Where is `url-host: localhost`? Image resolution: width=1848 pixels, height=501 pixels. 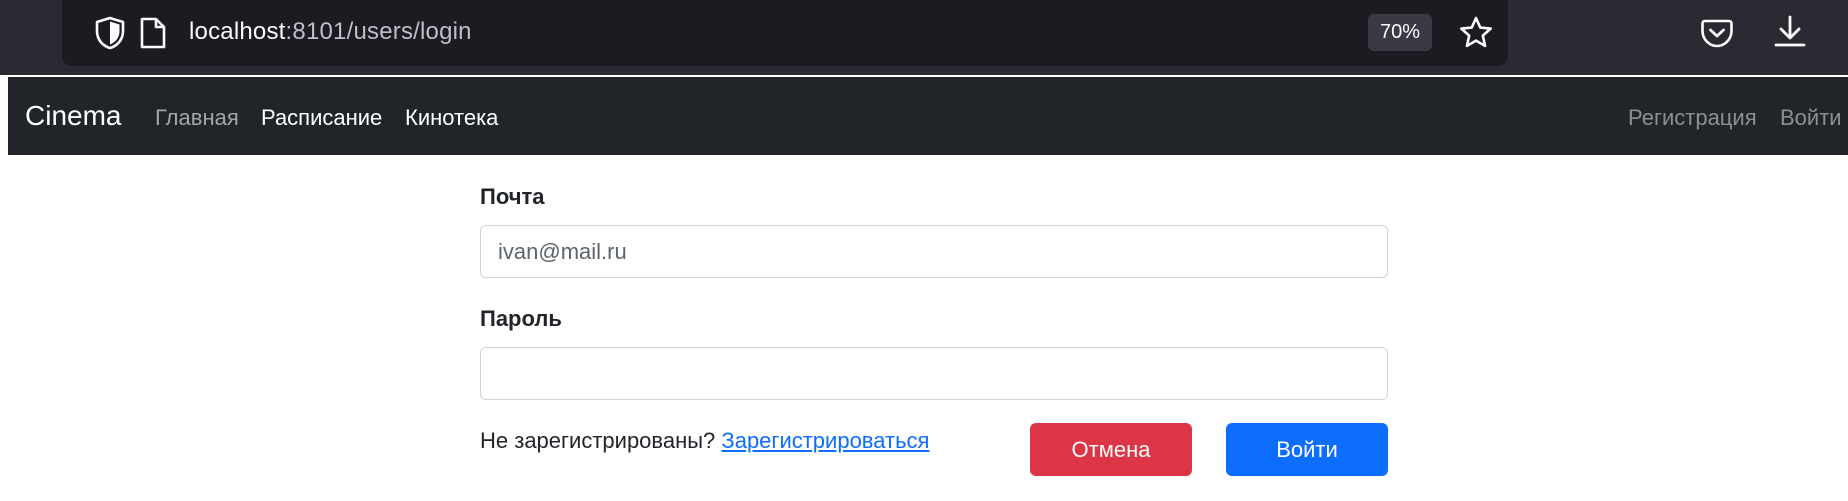 url-host: localhost is located at coordinates (237, 31).